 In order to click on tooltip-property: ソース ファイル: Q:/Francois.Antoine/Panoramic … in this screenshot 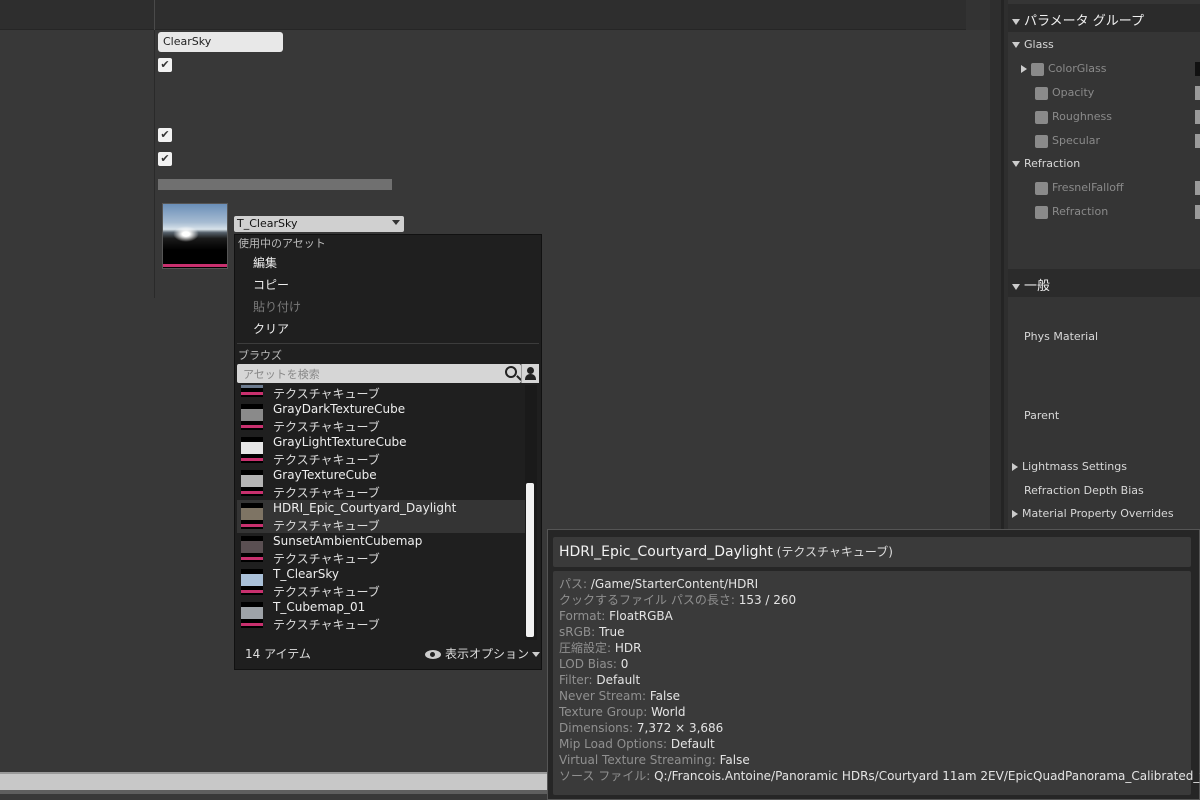, I will do `click(879, 776)`.